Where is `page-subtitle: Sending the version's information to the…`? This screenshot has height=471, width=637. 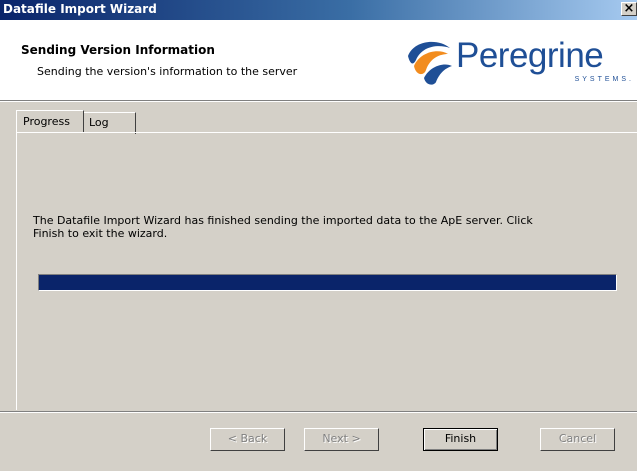
page-subtitle: Sending the version's information to the… is located at coordinates (167, 71).